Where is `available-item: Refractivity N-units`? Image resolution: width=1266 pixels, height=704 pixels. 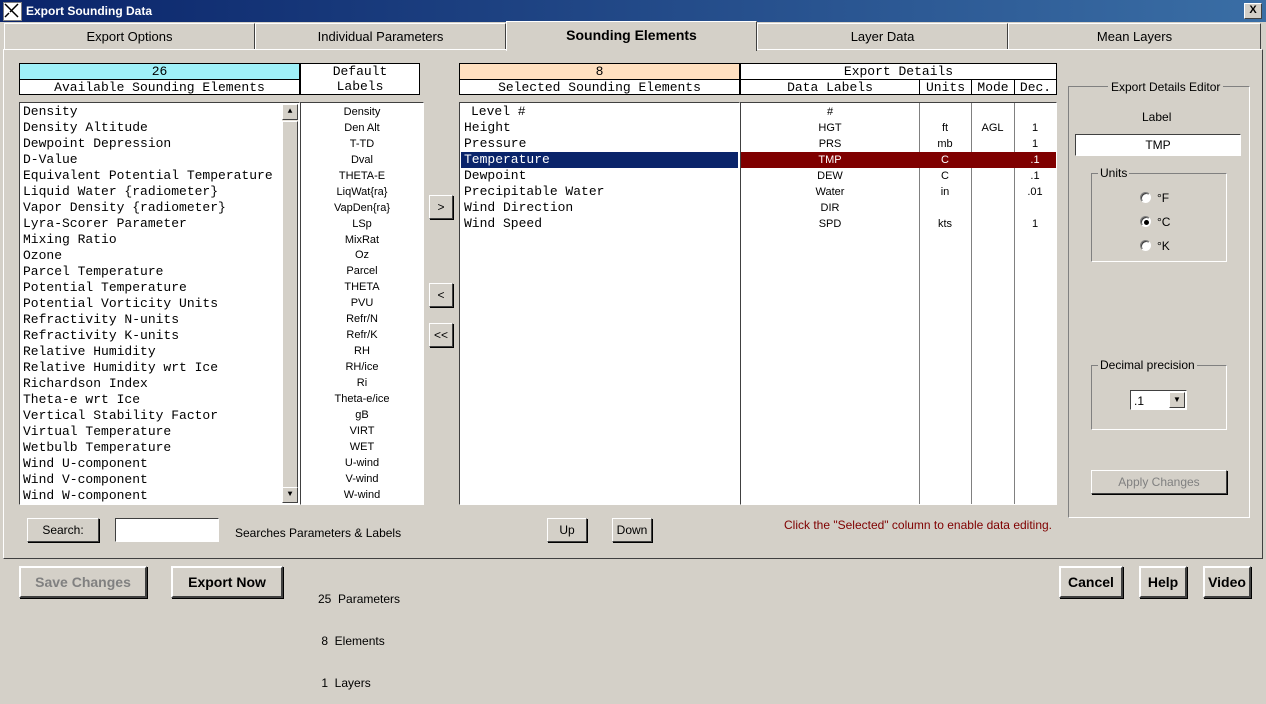
available-item: Refractivity N-units is located at coordinates (154, 320).